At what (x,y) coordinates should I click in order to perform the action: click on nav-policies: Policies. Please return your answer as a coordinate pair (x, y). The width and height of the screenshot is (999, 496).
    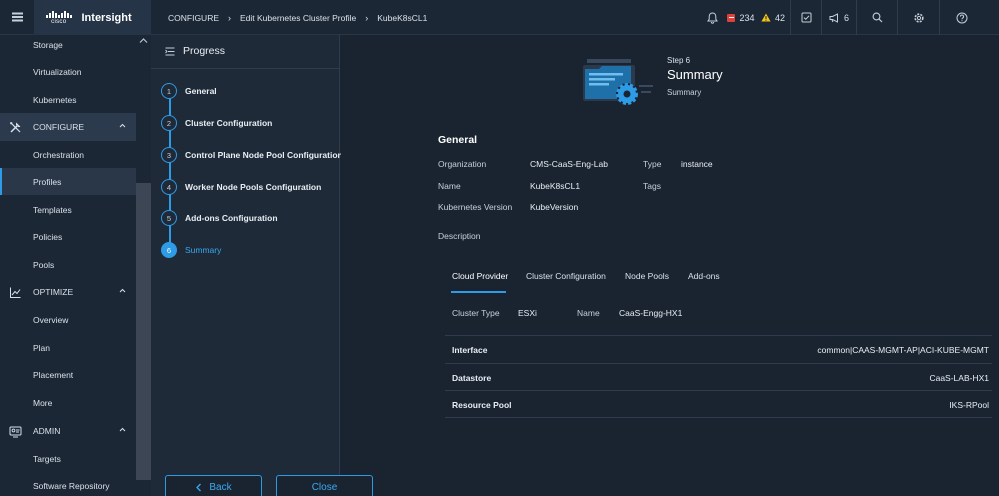
    Looking at the image, I should click on (68, 236).